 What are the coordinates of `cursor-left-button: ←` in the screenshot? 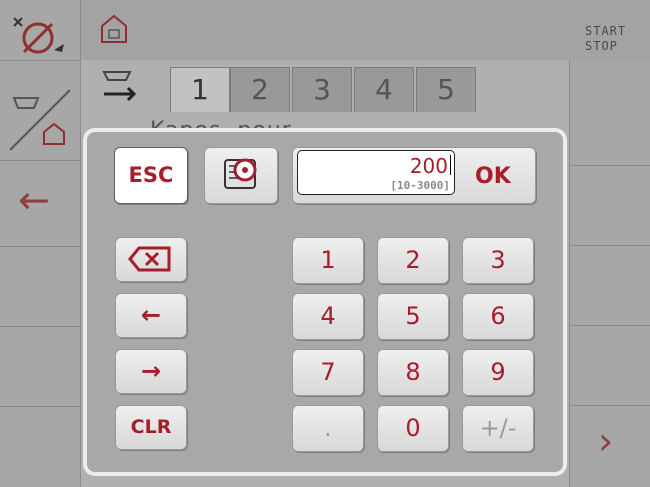 It's located at (151, 315).